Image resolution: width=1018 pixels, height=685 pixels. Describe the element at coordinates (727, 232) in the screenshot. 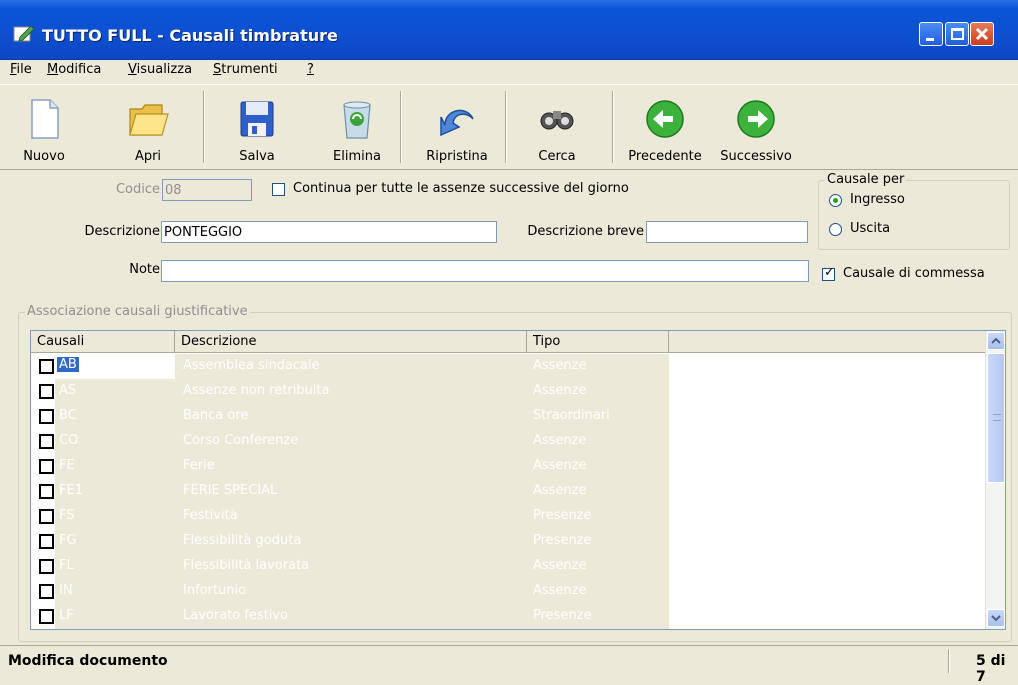

I see `desc-breve-field` at that location.